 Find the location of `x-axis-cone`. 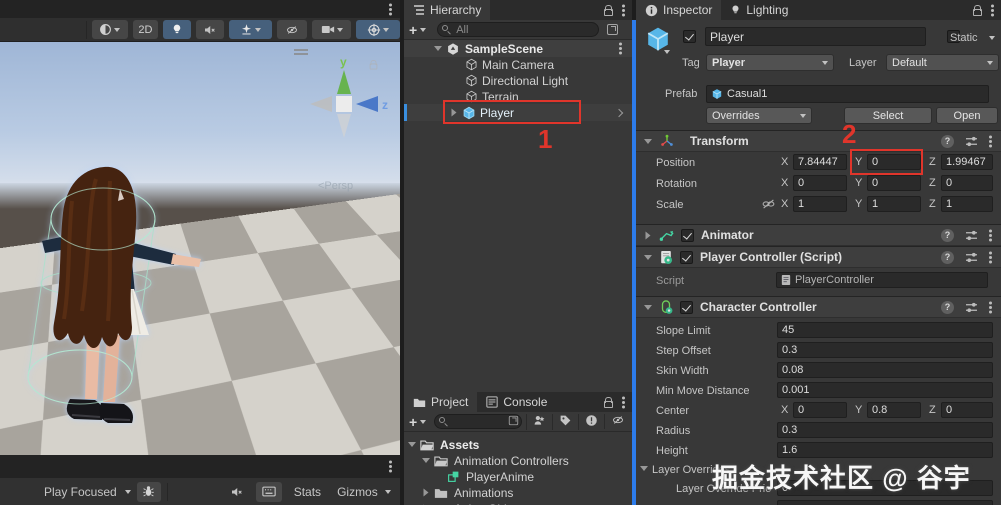

x-axis-cone is located at coordinates (321, 104).